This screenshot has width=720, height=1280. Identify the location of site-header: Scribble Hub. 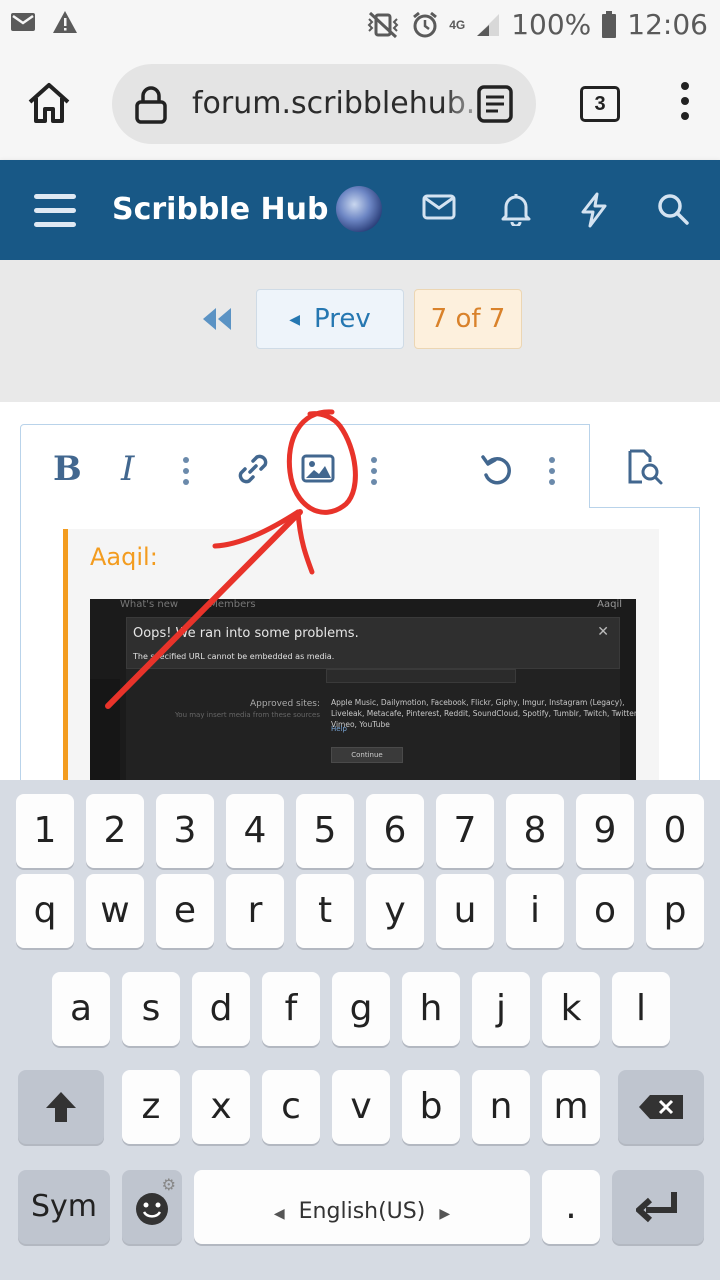
(360, 210).